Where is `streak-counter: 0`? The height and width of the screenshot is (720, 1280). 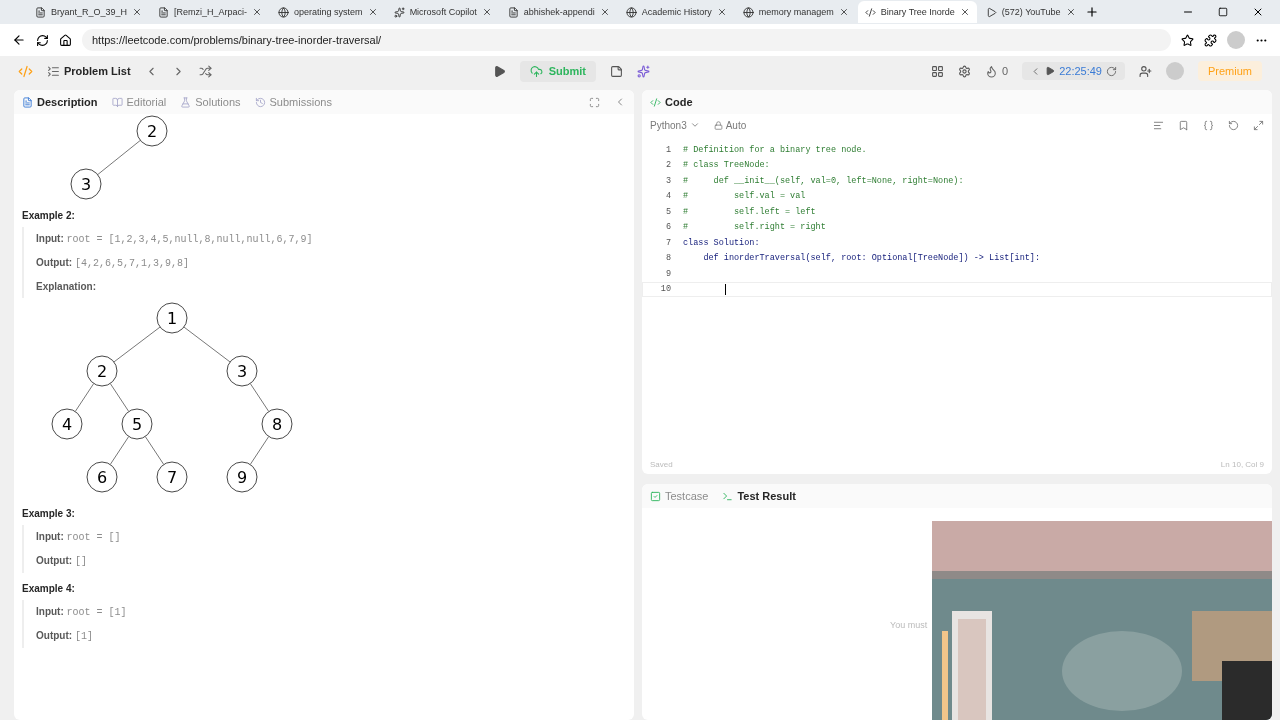
streak-counter: 0 is located at coordinates (997, 71).